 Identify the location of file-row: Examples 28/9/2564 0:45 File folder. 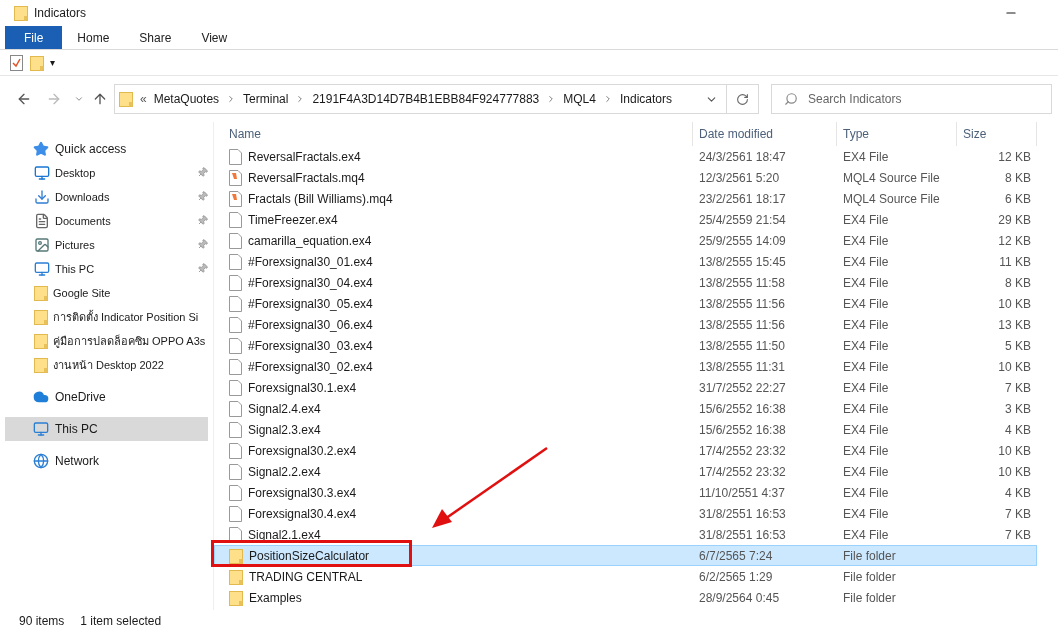
(625, 597).